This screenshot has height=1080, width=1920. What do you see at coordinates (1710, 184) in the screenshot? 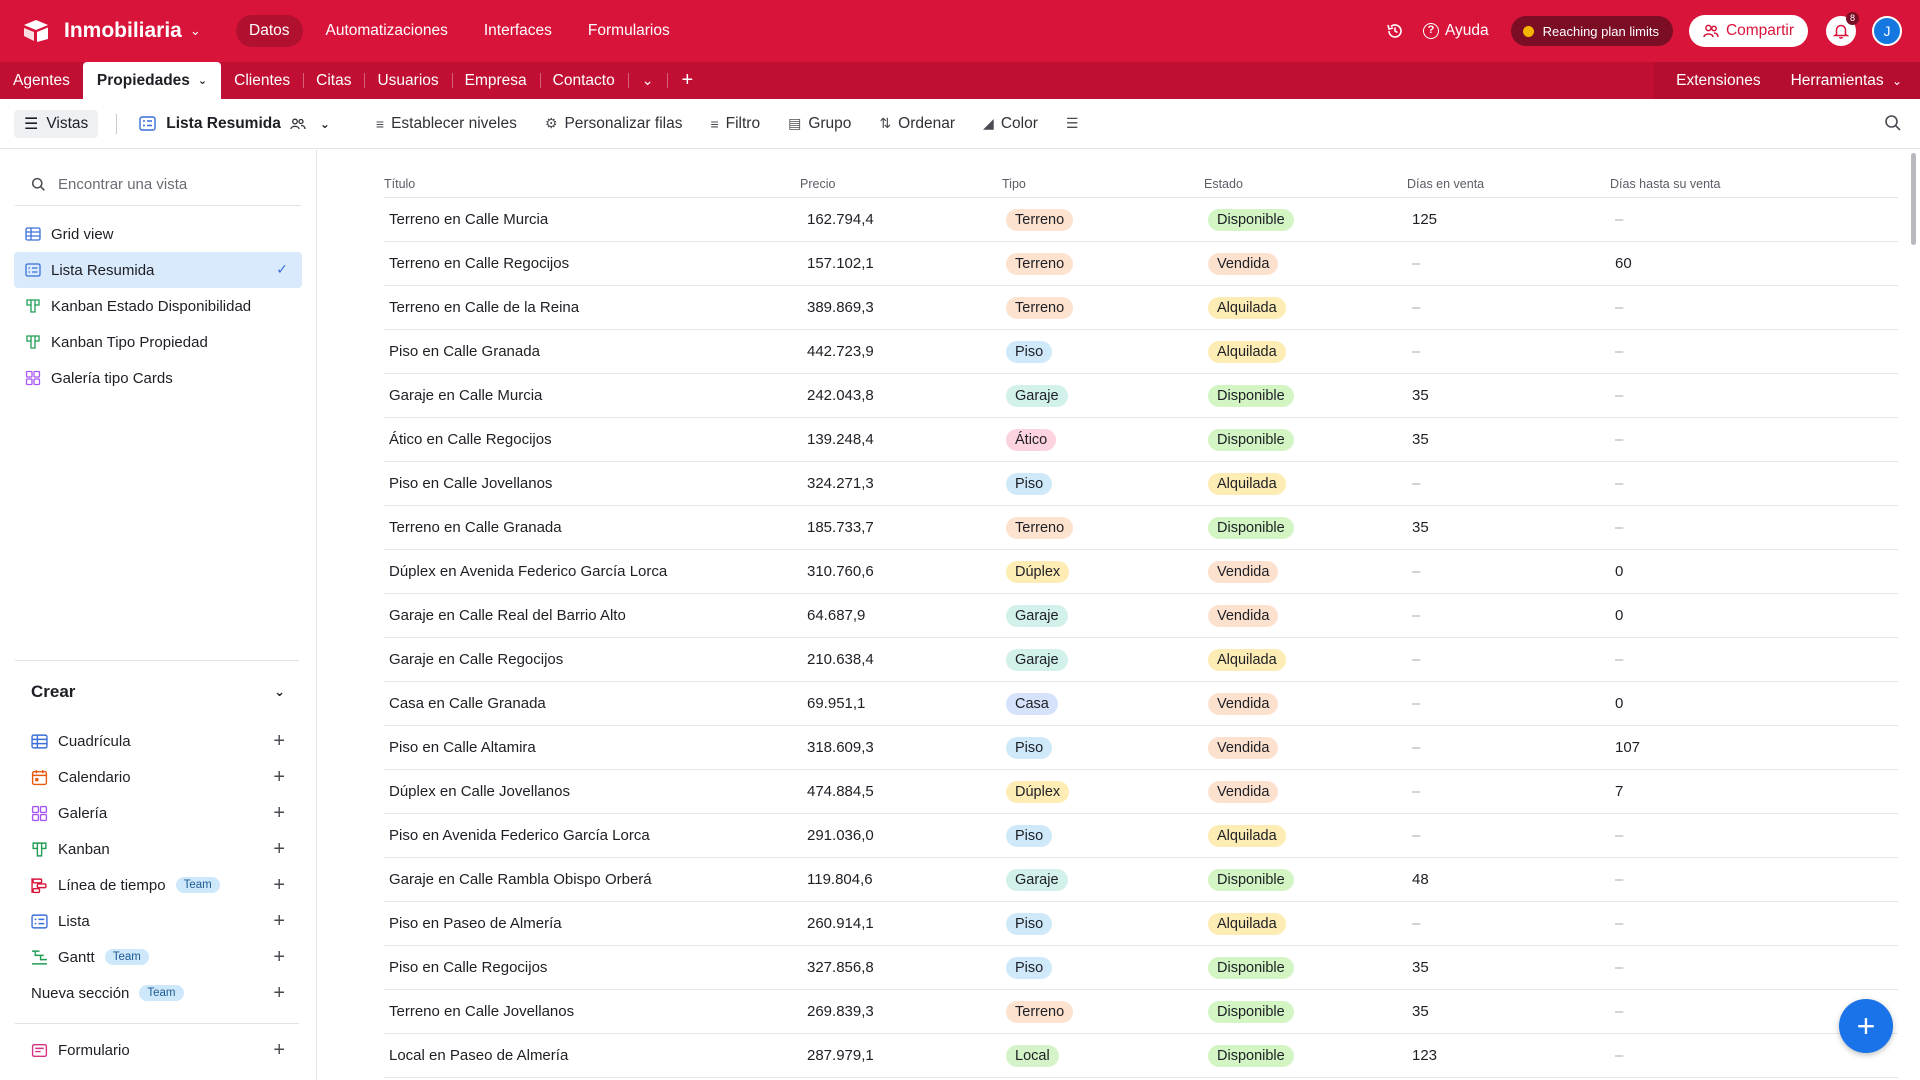
I see `column-header-dias-hasta-venta: Días hasta su venta` at bounding box center [1710, 184].